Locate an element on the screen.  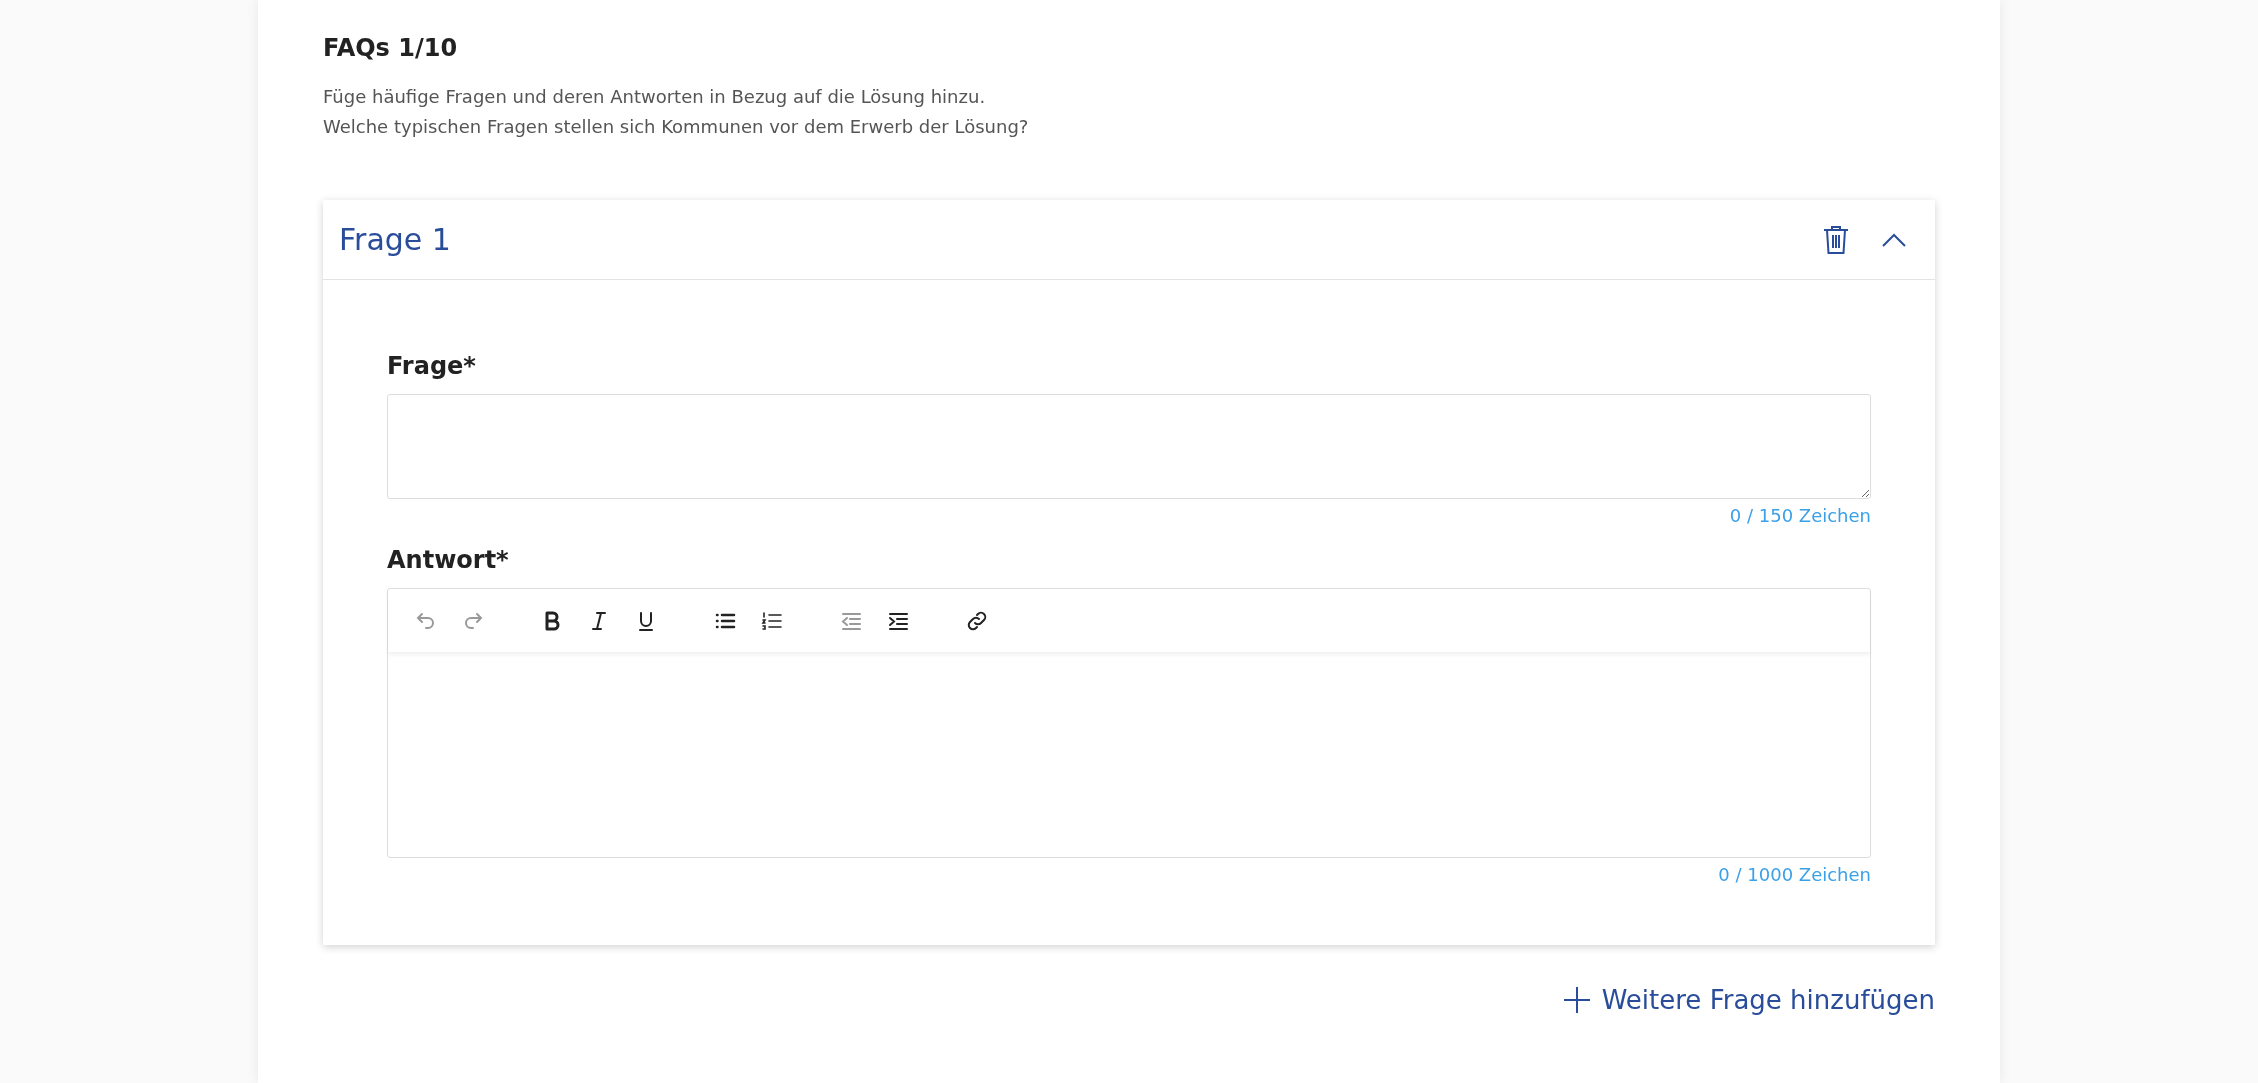
plus-icon is located at coordinates (1576, 1000).